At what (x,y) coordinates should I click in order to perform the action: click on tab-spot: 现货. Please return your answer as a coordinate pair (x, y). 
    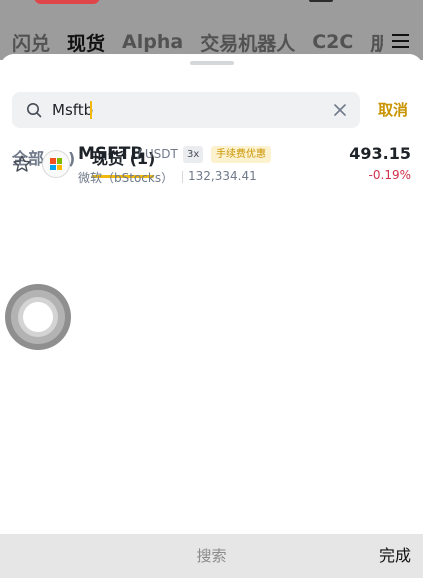
    Looking at the image, I should click on (86, 42).